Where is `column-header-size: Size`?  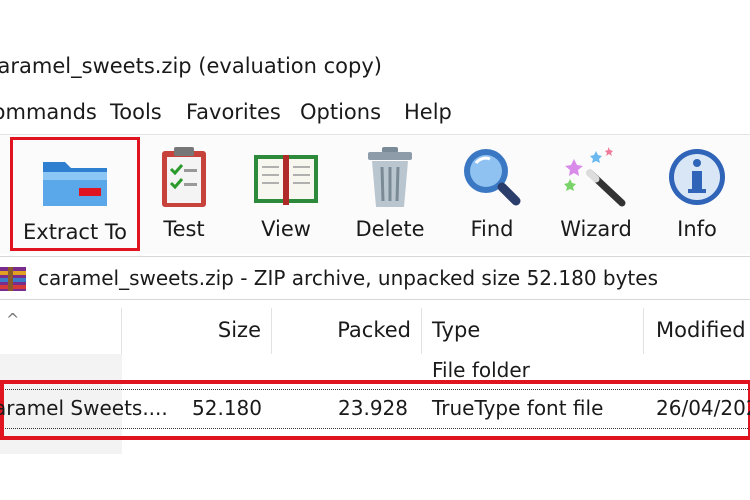 column-header-size: Size is located at coordinates (197, 331).